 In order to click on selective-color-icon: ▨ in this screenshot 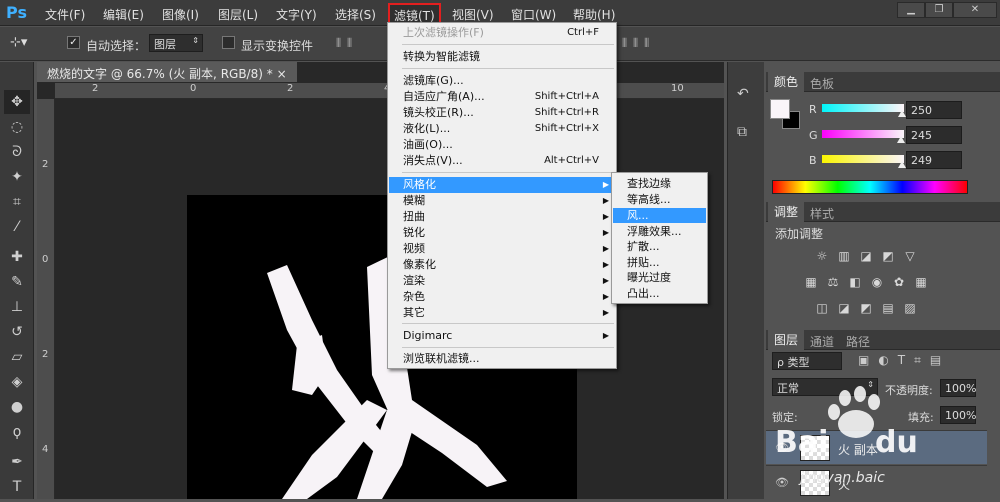, I will do `click(910, 308)`.